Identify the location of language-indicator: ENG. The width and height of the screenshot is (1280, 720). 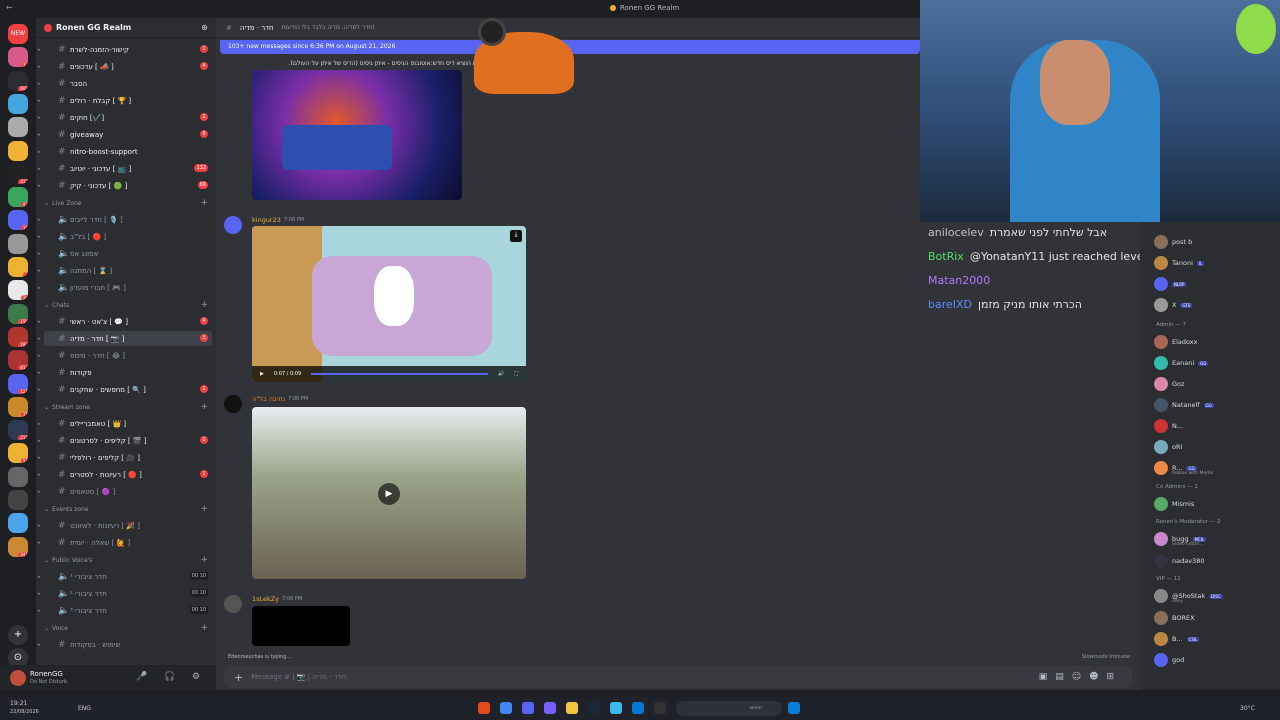
(84, 708).